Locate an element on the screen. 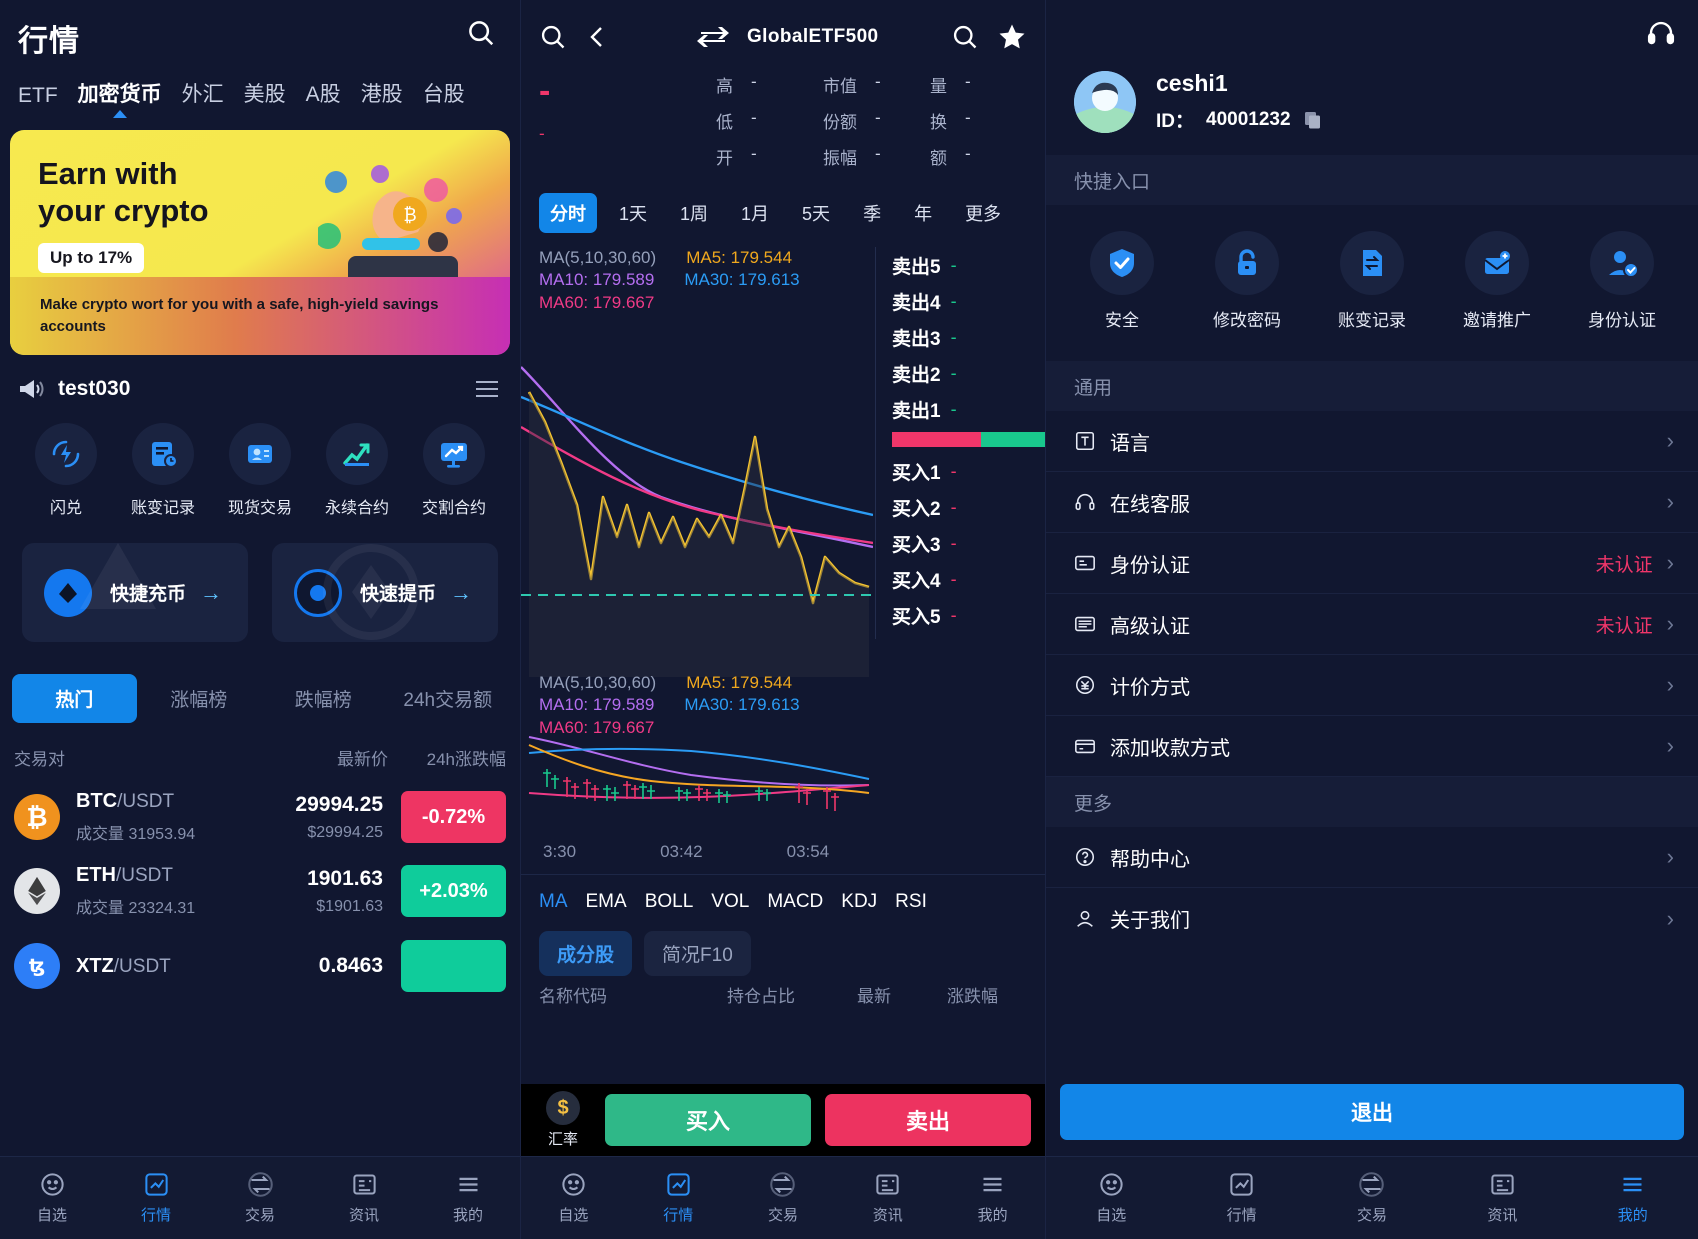  tab-etf: ETF is located at coordinates (38, 101).